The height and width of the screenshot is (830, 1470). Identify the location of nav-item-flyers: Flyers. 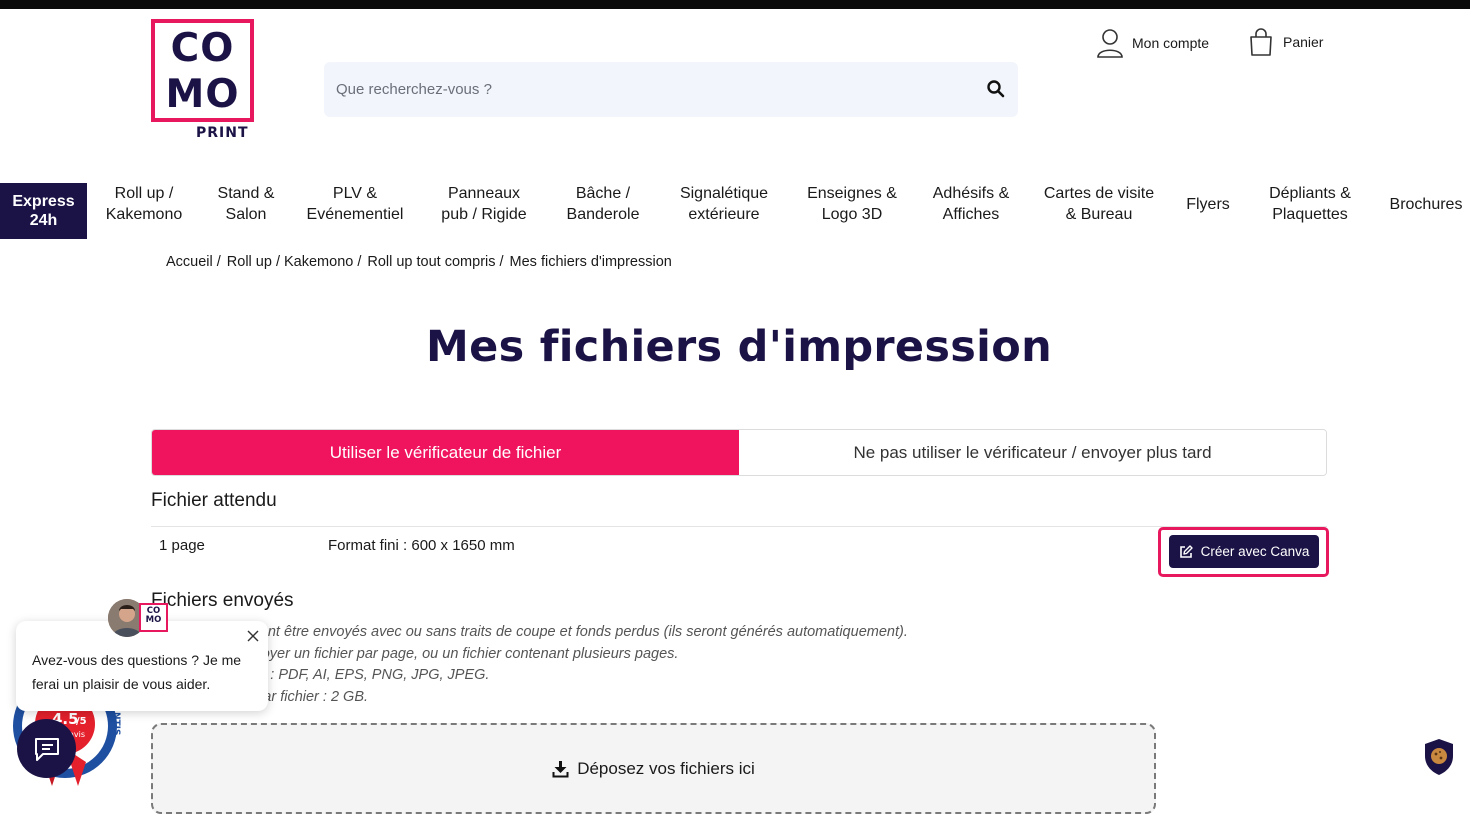
(1208, 204).